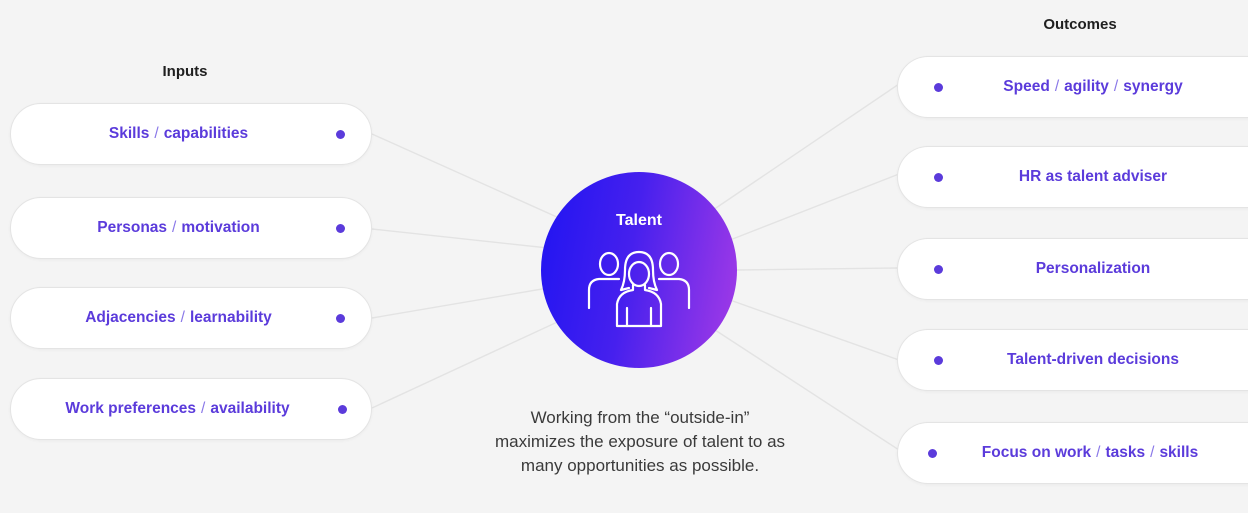 This screenshot has height=513, width=1248. I want to click on outcome-item-label: Speed, so click(1026, 86).